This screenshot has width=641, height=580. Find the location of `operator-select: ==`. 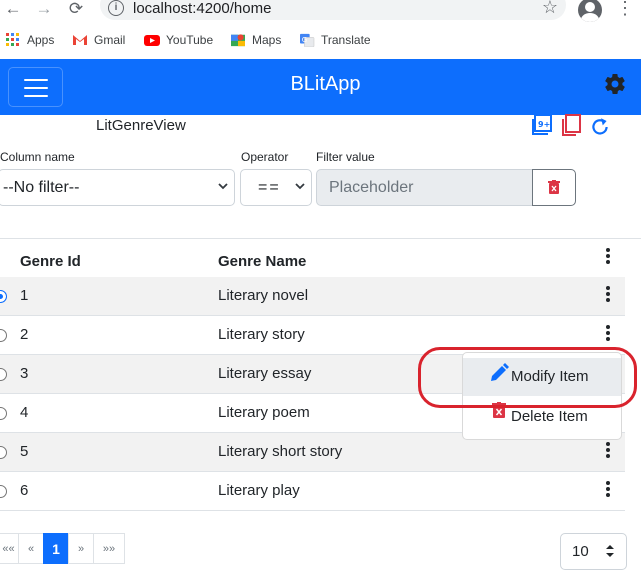

operator-select: == is located at coordinates (276, 187).